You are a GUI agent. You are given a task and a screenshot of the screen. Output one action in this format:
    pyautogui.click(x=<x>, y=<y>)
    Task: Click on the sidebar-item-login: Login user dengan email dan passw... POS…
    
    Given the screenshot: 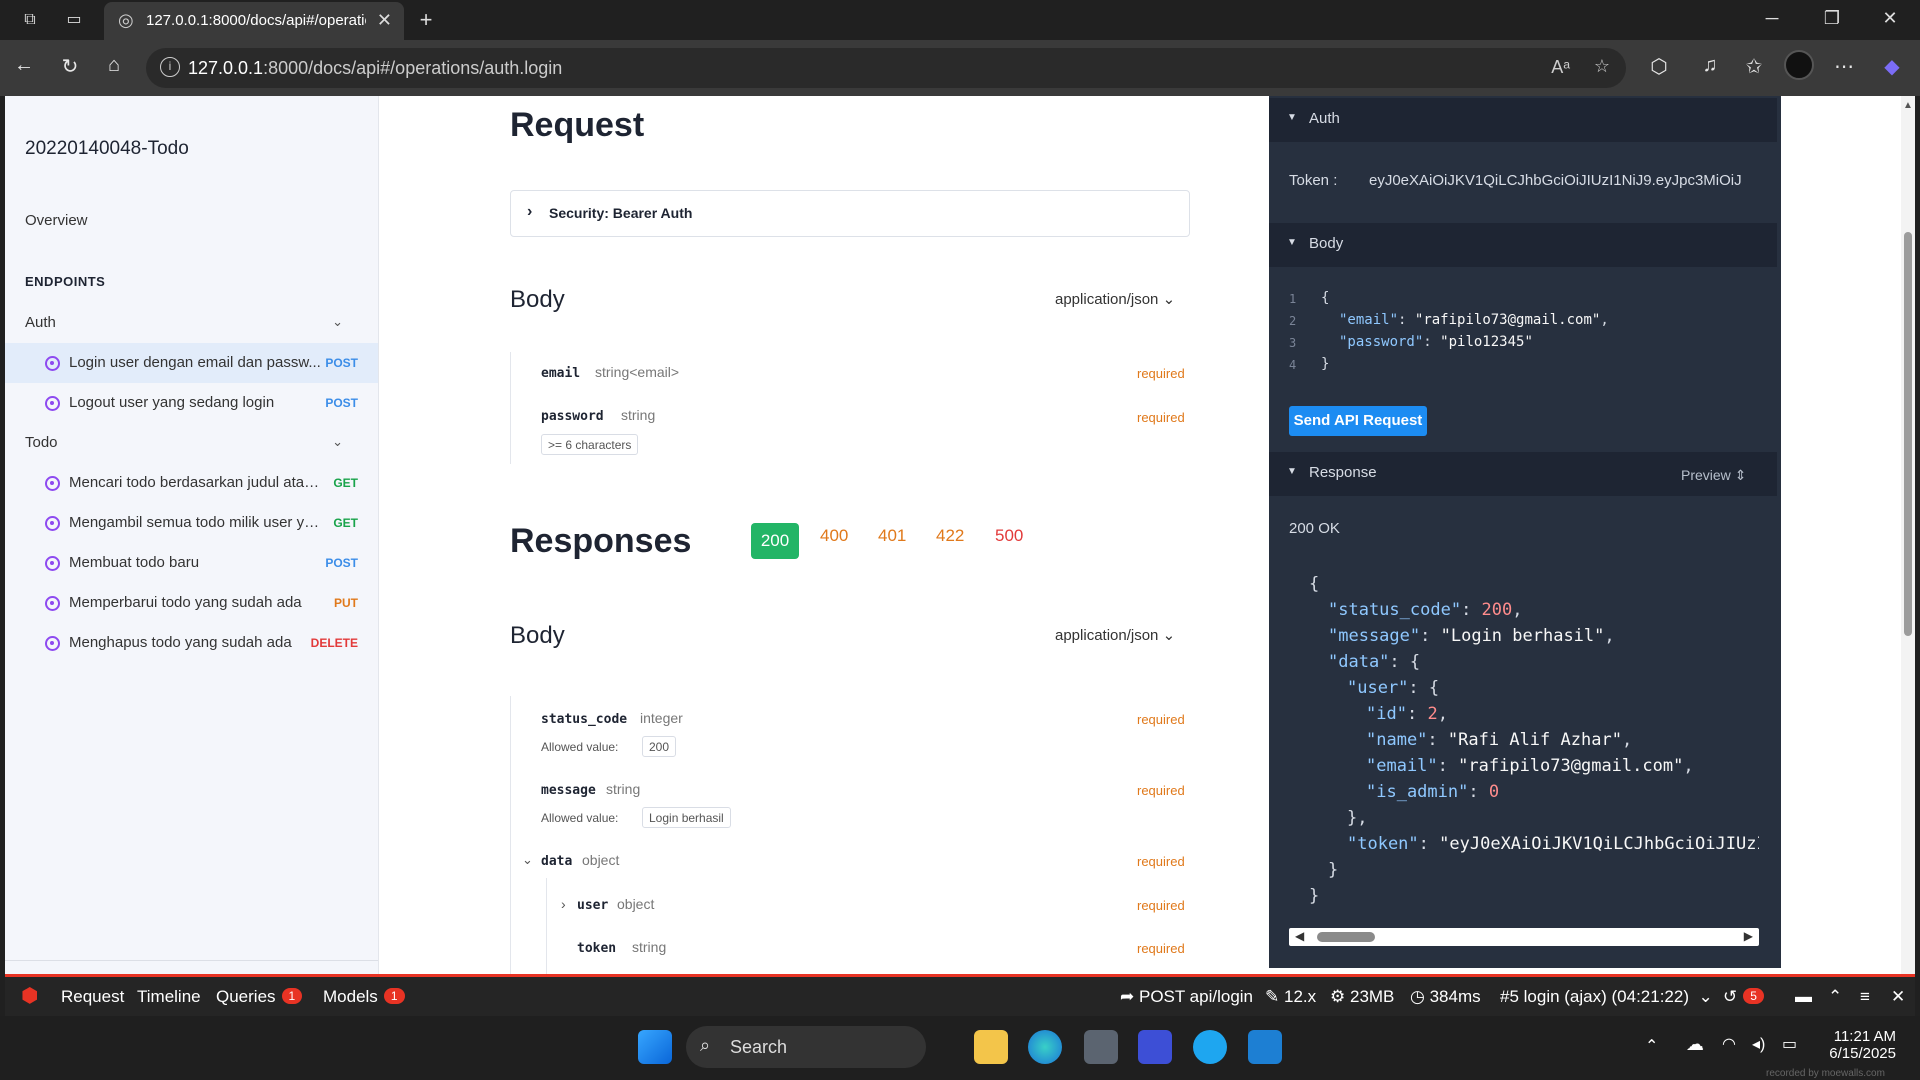 What is the action you would take?
    pyautogui.click(x=191, y=363)
    